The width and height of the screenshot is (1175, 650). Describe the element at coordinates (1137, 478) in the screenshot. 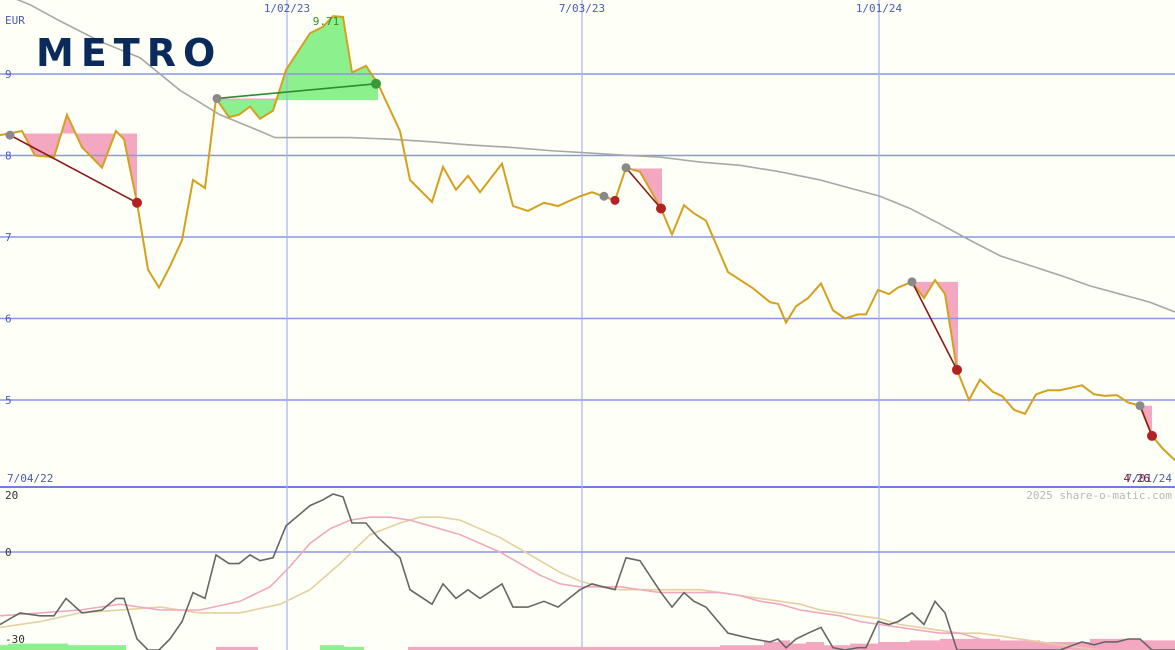

I see `last-value-label: 4.26` at that location.